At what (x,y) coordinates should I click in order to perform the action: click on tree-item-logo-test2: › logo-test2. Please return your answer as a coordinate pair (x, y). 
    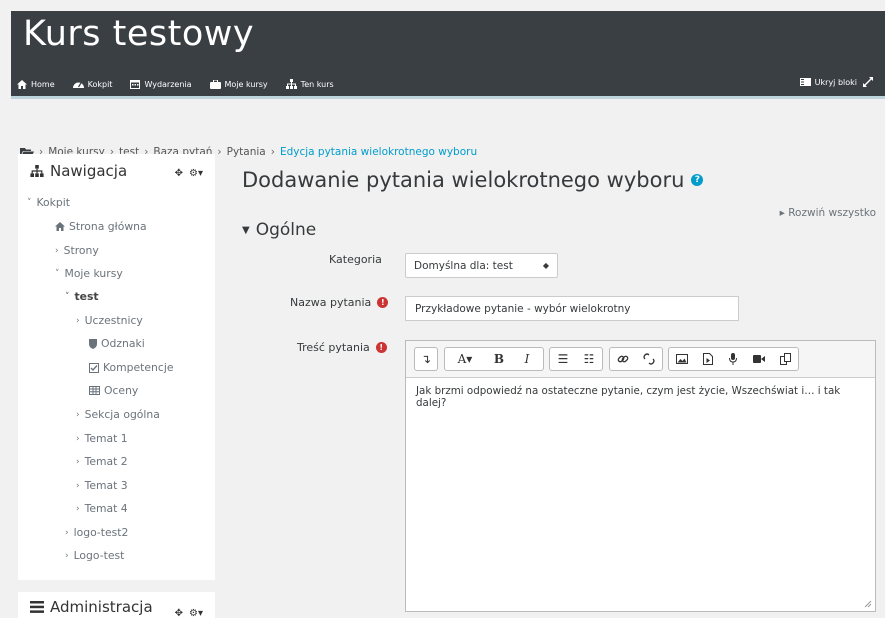
    Looking at the image, I should click on (96, 532).